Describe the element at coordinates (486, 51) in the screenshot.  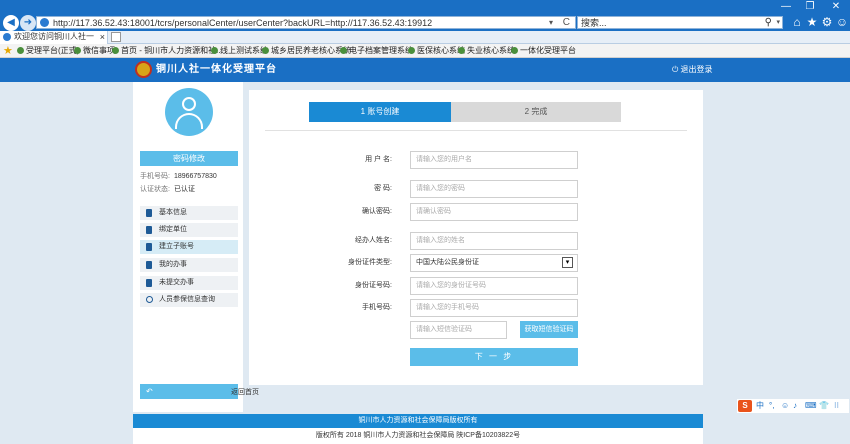
I see `favorite-link: 失业核心系统` at that location.